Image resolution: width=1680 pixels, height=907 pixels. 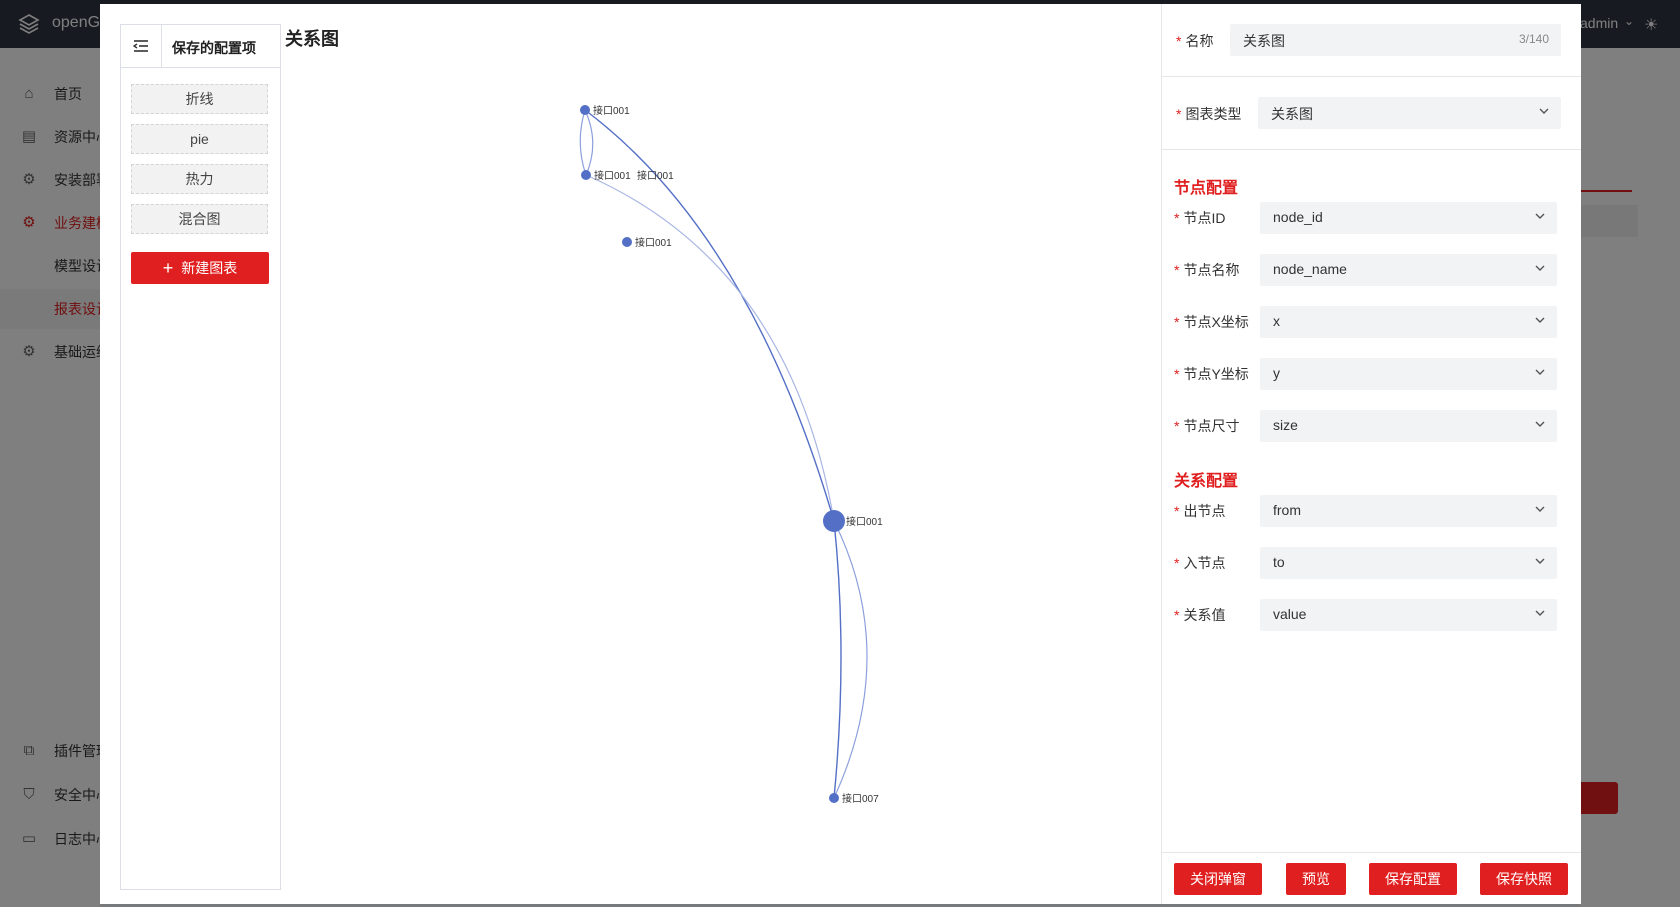 What do you see at coordinates (1316, 879) in the screenshot?
I see `preview-button: 预览` at bounding box center [1316, 879].